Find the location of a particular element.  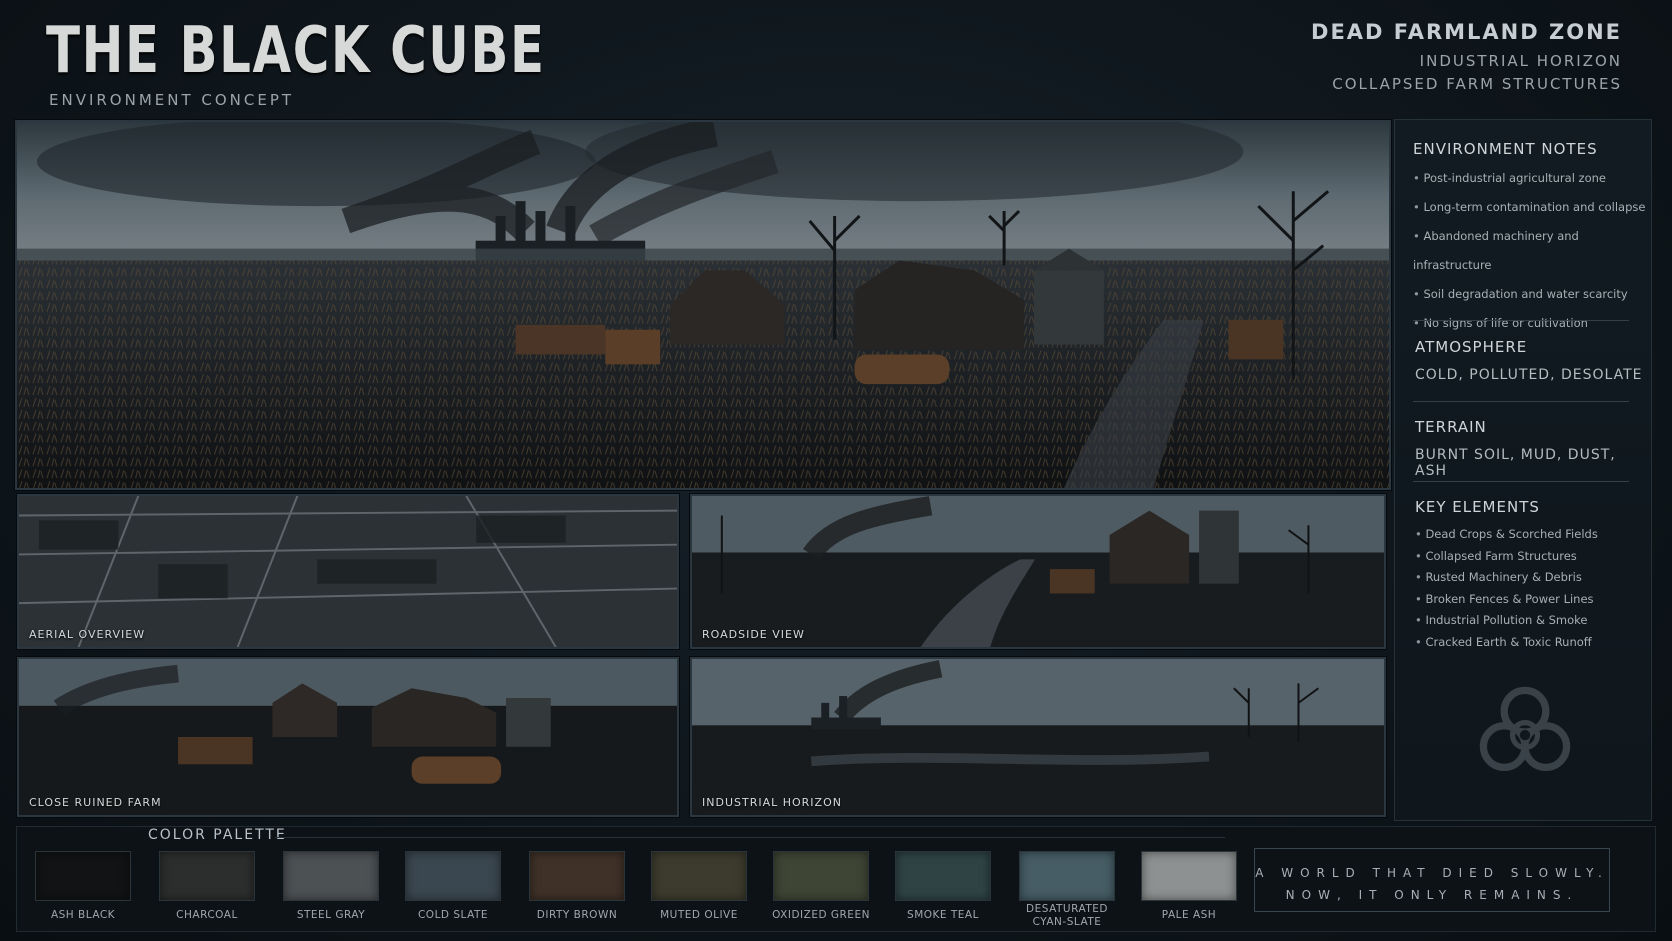

roadside-view-image: ROADSIDE VIEW is located at coordinates (1038, 571).